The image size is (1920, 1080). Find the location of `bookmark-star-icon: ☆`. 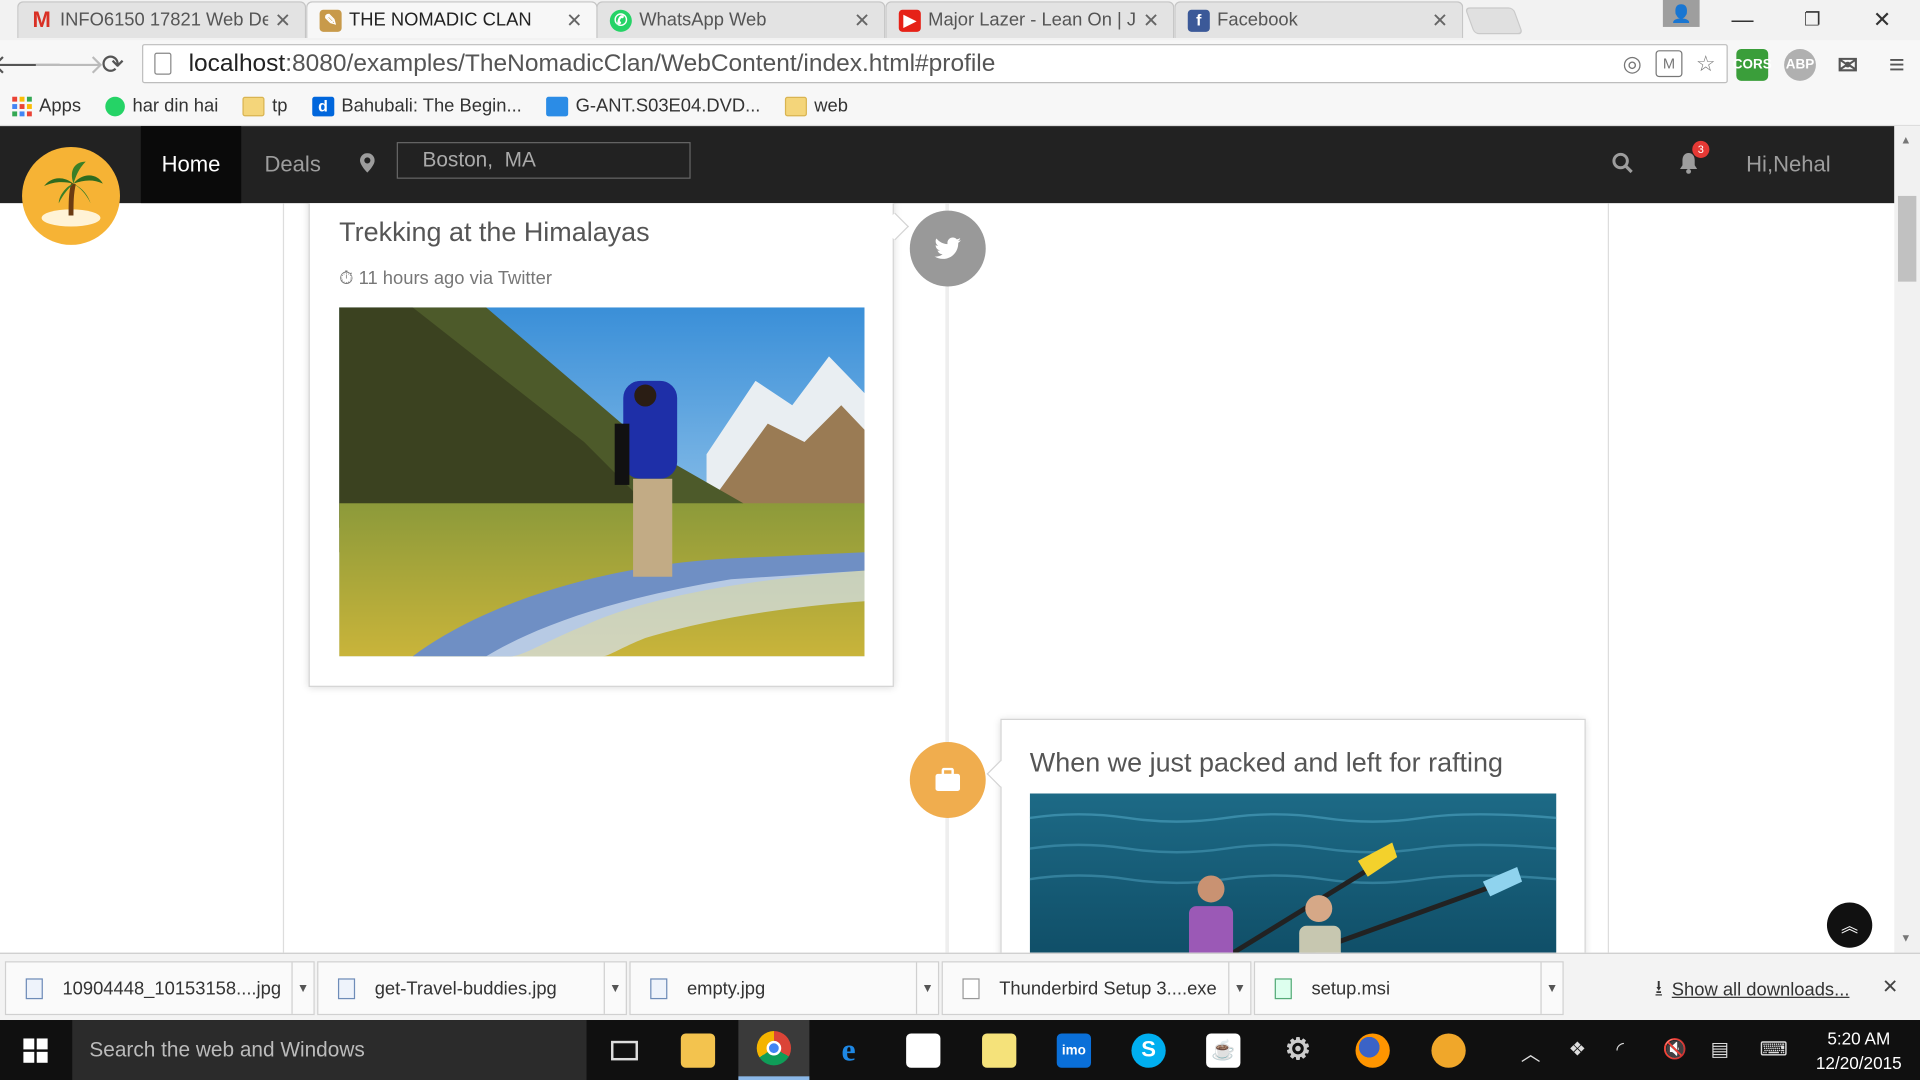

bookmark-star-icon: ☆ is located at coordinates (1705, 63).